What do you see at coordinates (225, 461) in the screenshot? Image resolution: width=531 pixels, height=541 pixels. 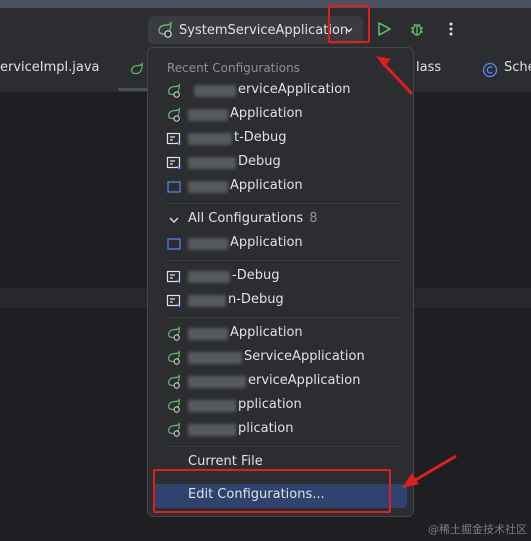 I see `current-file-label: Current File` at bounding box center [225, 461].